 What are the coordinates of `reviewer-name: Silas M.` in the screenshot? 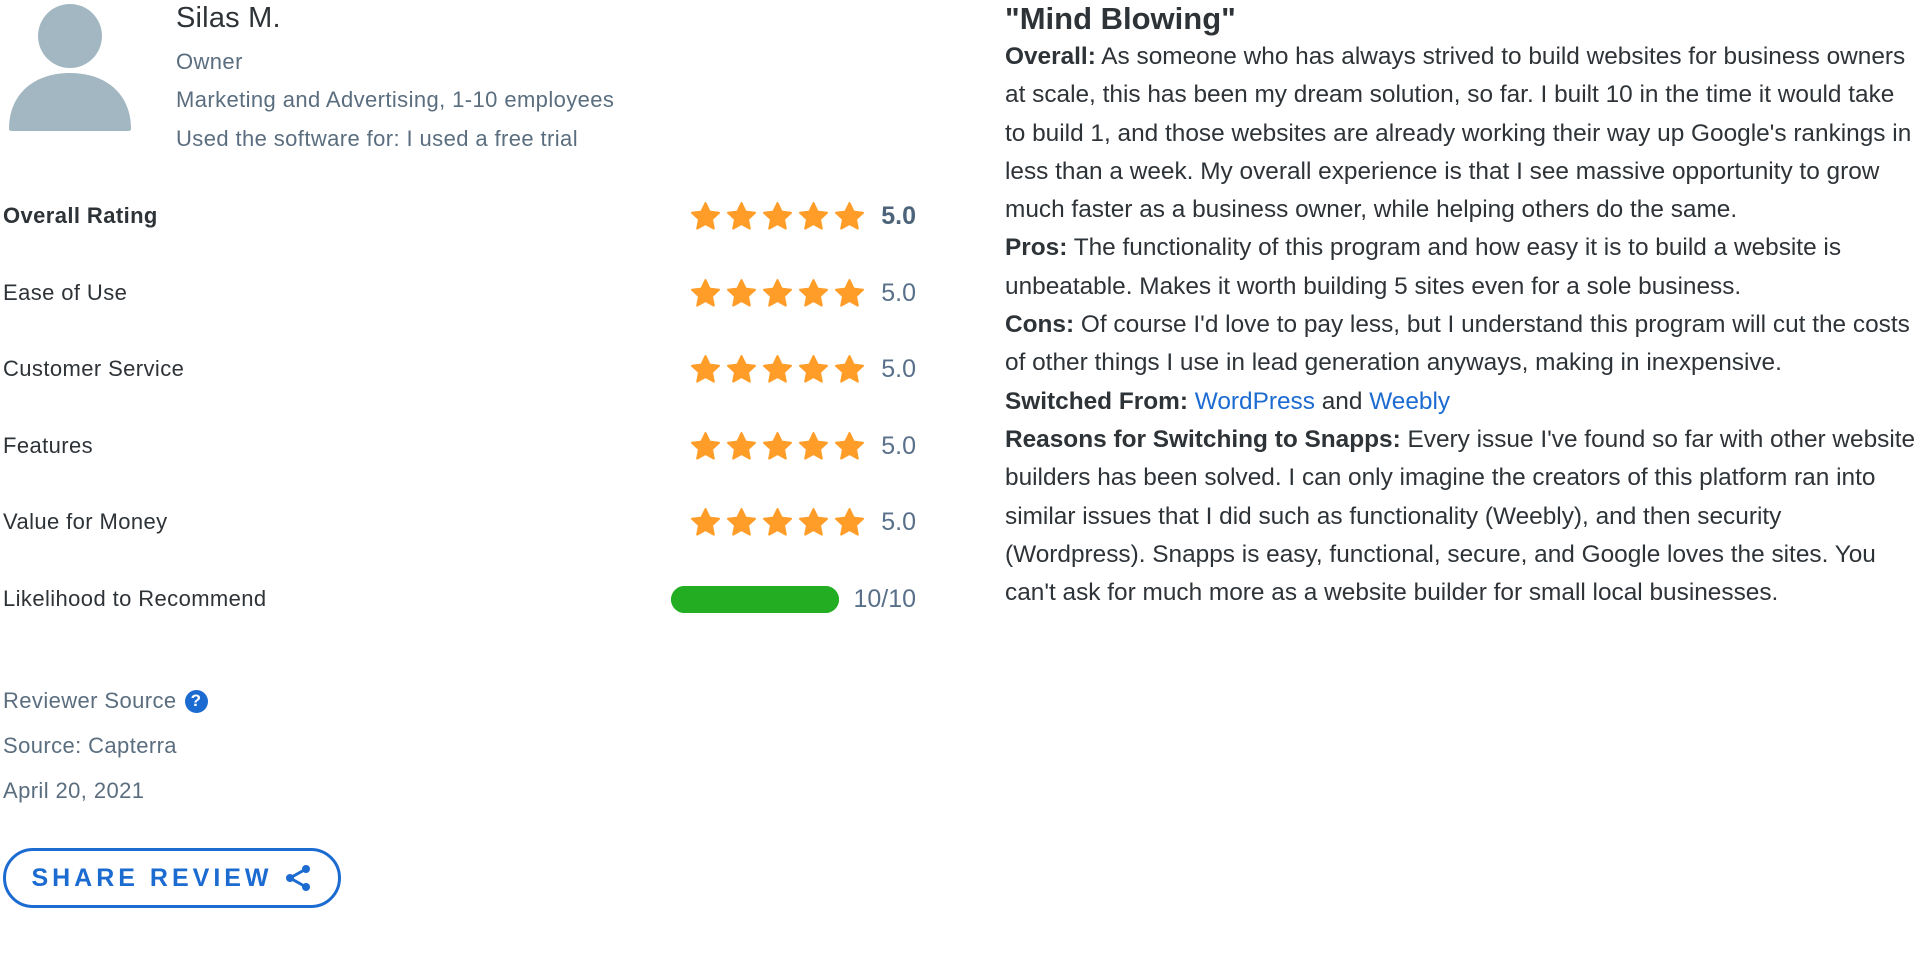 It's located at (228, 18).